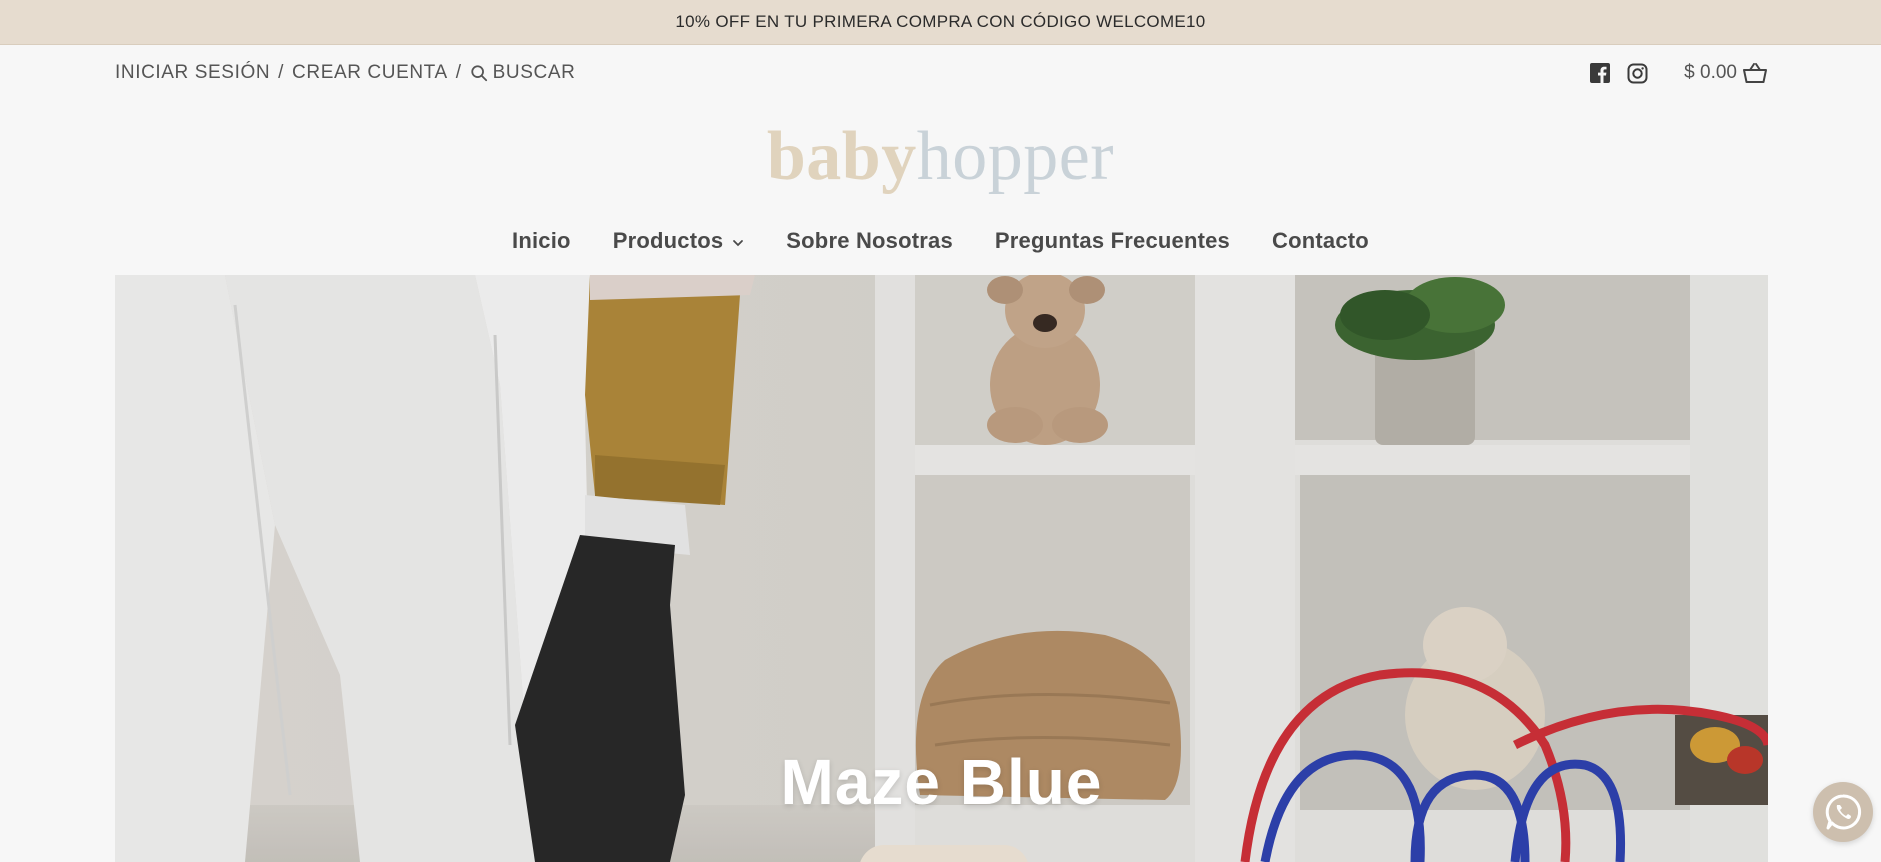 The width and height of the screenshot is (1881, 862). Describe the element at coordinates (478, 73) in the screenshot. I see `search-icon` at that location.